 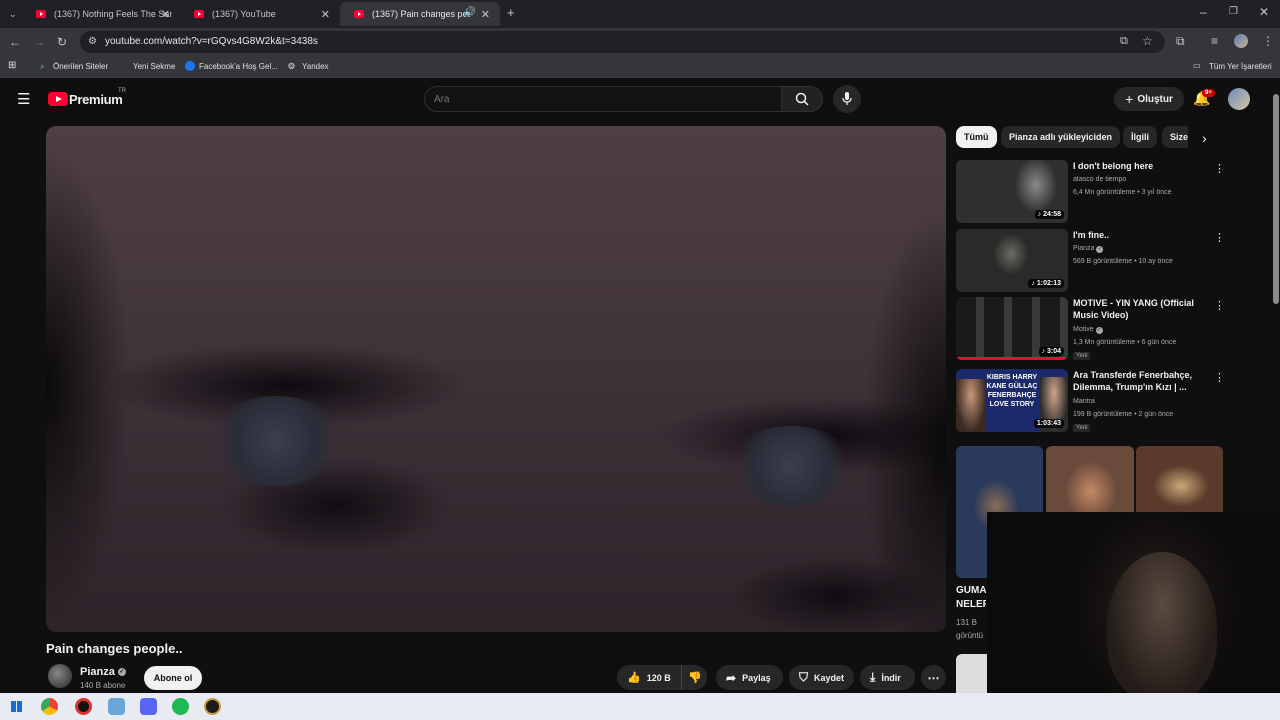 I want to click on profile-avatar, so click(x=1241, y=41).